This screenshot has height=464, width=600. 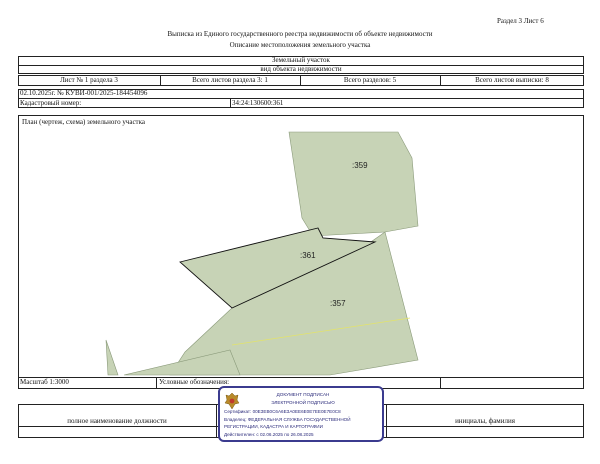 What do you see at coordinates (84, 122) in the screenshot?
I see `plan-title: План (чертеж, схема) земельного участка` at bounding box center [84, 122].